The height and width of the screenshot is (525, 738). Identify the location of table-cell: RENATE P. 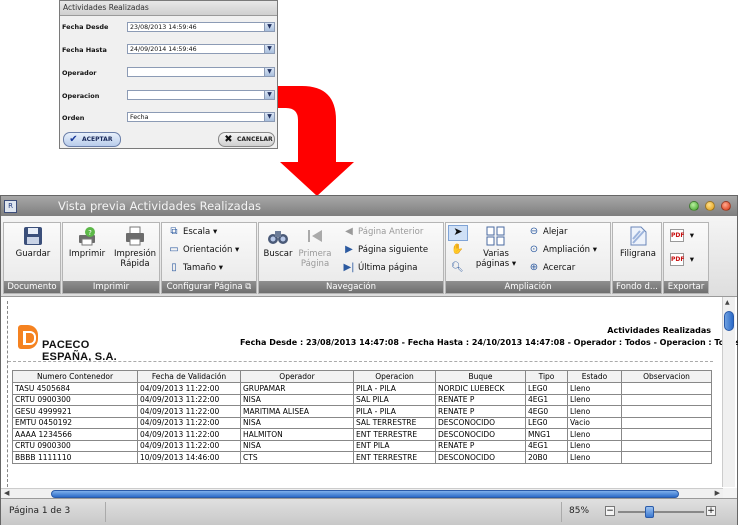
(480, 445).